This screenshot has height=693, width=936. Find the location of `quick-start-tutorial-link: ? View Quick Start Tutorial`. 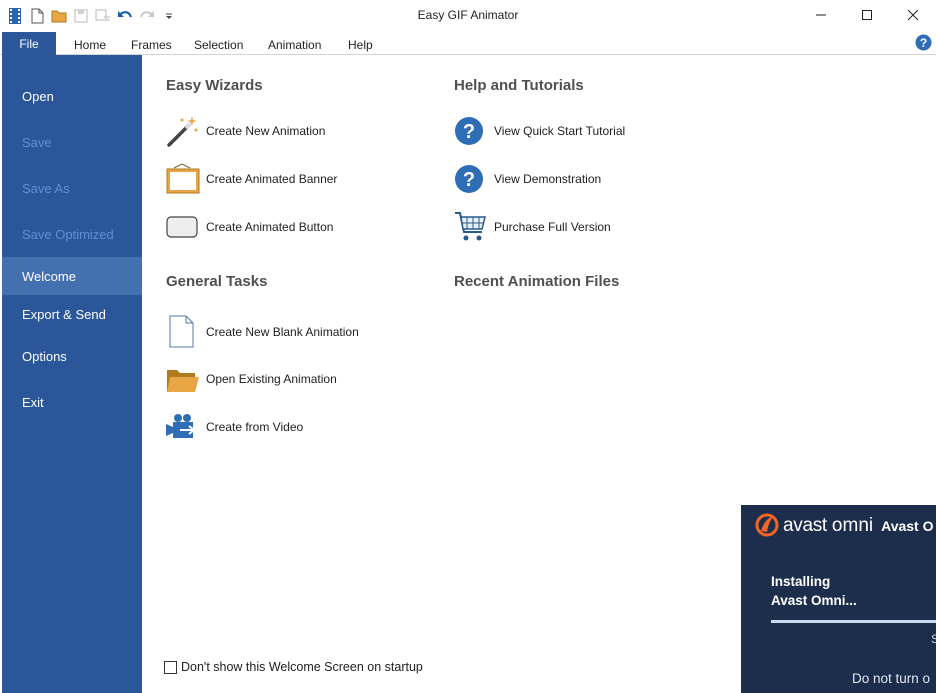

quick-start-tutorial-link: ? View Quick Start Tutorial is located at coordinates (539, 131).